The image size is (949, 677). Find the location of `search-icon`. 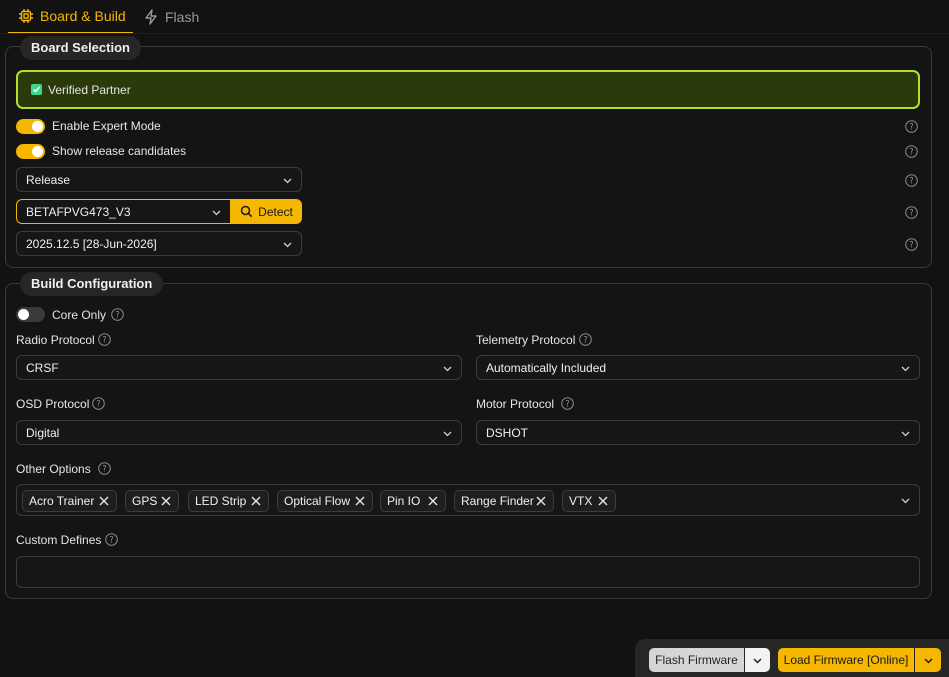

search-icon is located at coordinates (246, 211).